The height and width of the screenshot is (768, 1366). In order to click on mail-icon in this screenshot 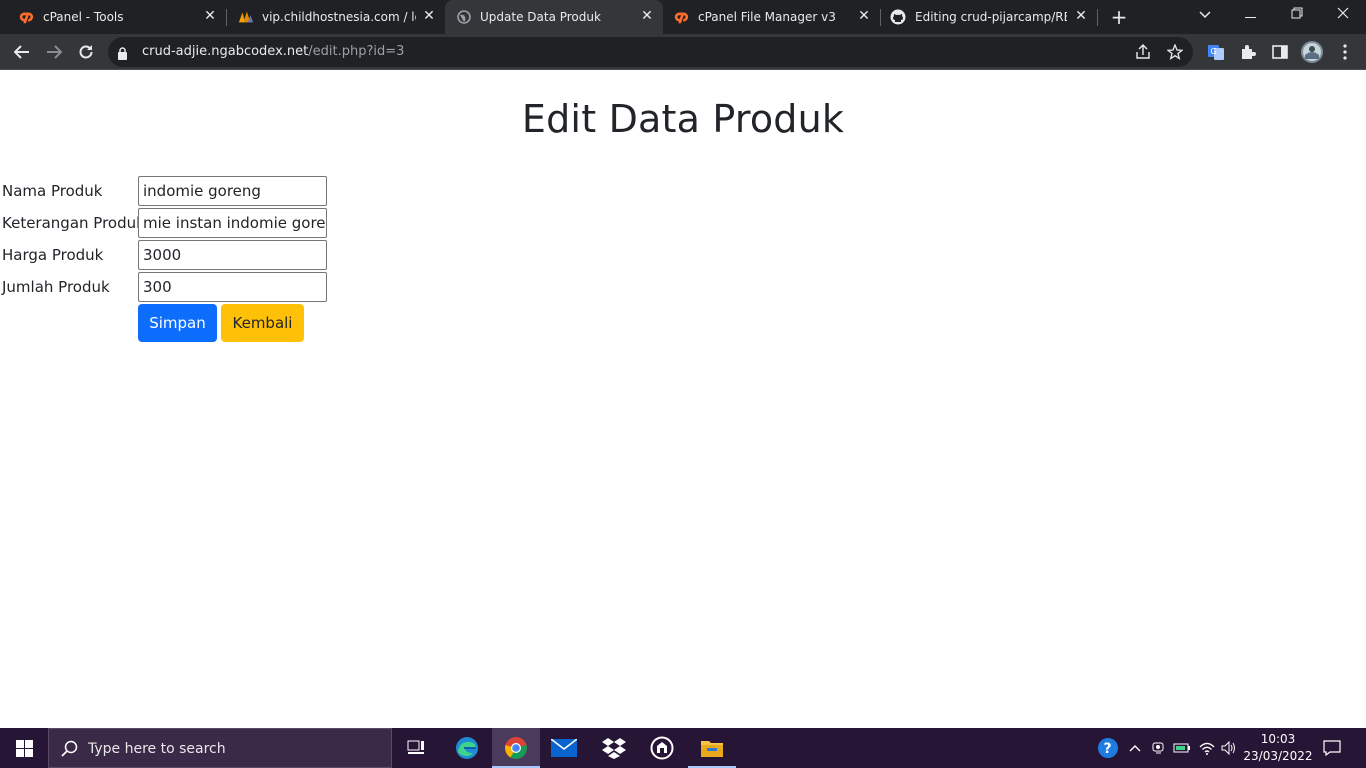, I will do `click(564, 748)`.